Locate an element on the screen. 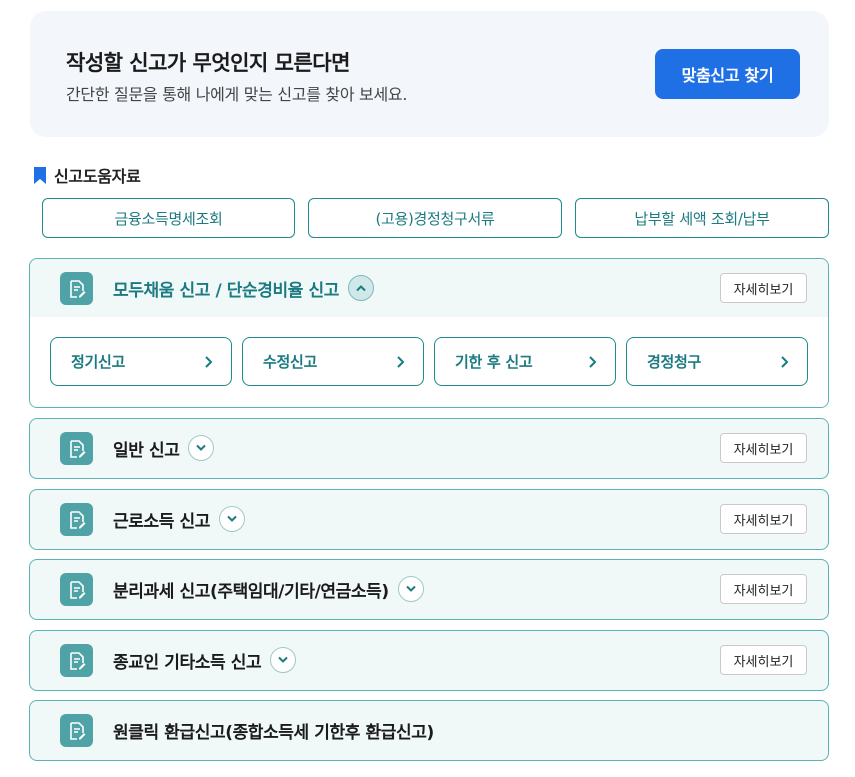 This screenshot has height=777, width=855. regular-report-button: 정기신고 is located at coordinates (141, 361).